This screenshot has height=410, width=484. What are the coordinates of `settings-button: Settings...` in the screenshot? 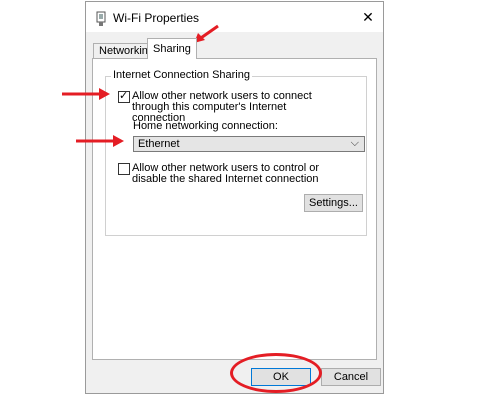 It's located at (333, 203).